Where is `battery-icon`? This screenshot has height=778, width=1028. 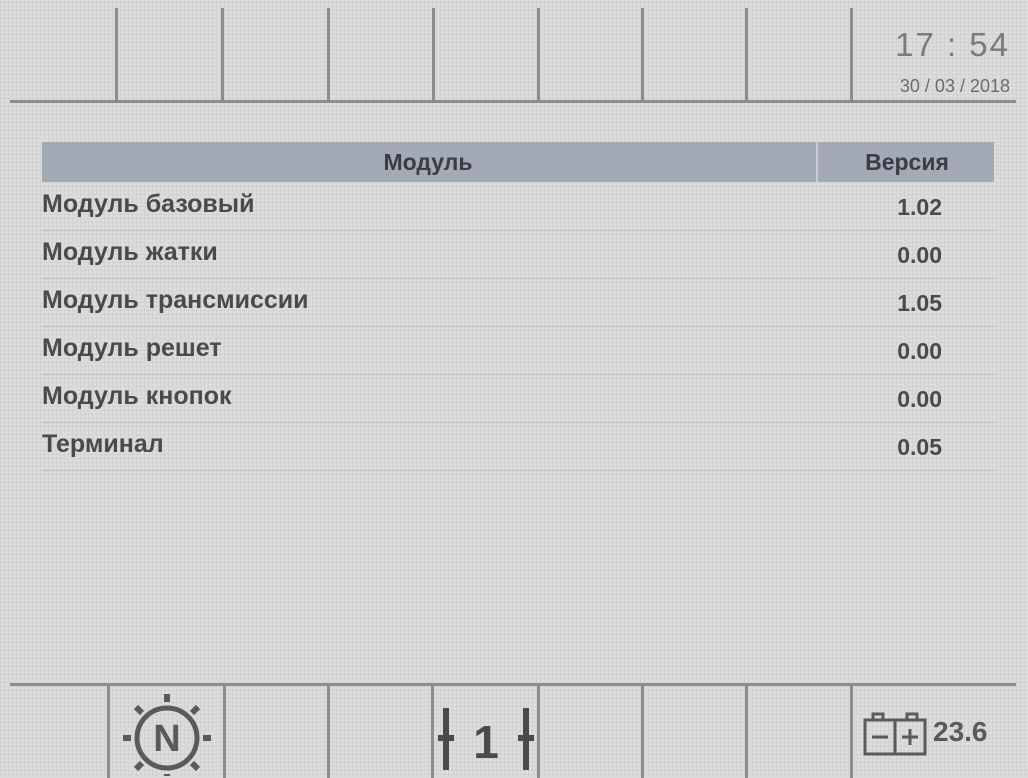 battery-icon is located at coordinates (895, 734).